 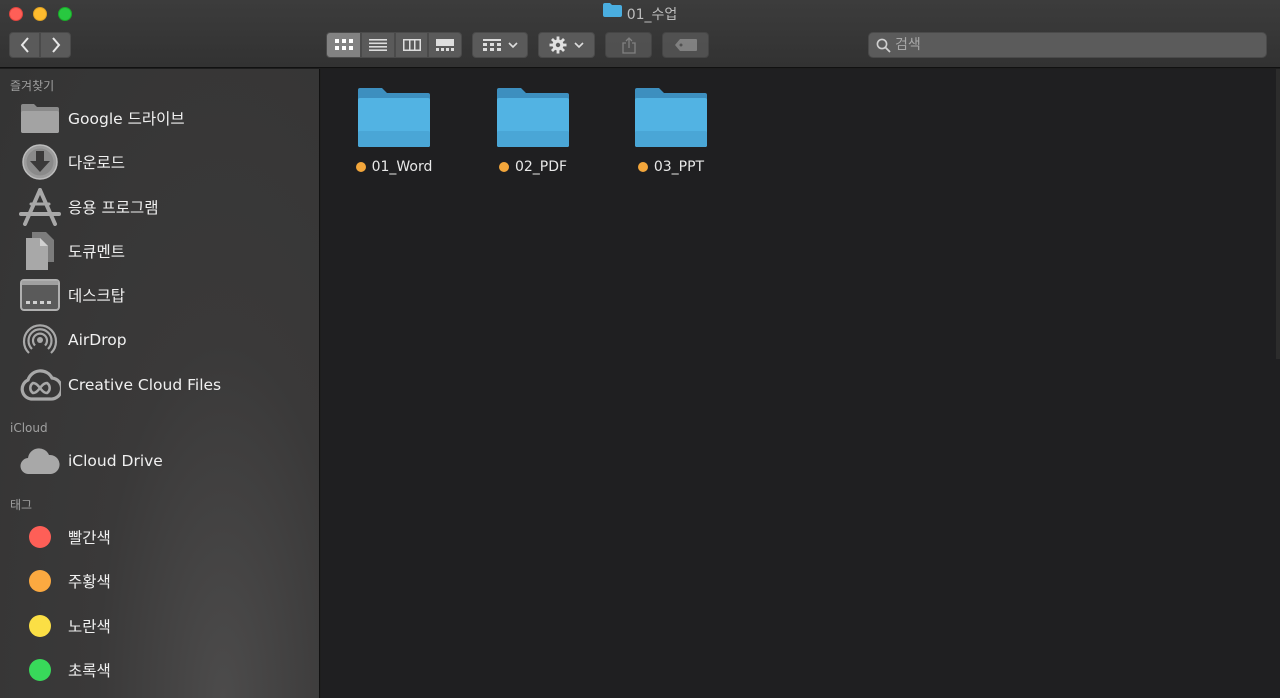 I want to click on chevron-right-icon, so click(x=55, y=45).